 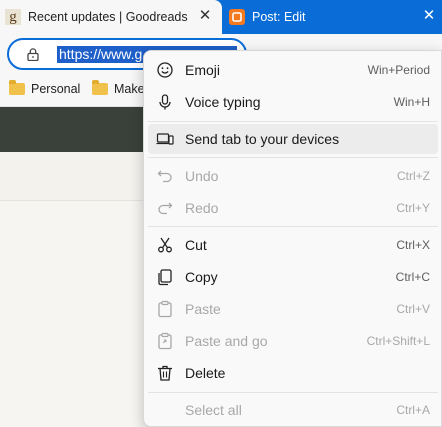 What do you see at coordinates (413, 245) in the screenshot?
I see `menu-item-shortcut: Ctrl+X` at bounding box center [413, 245].